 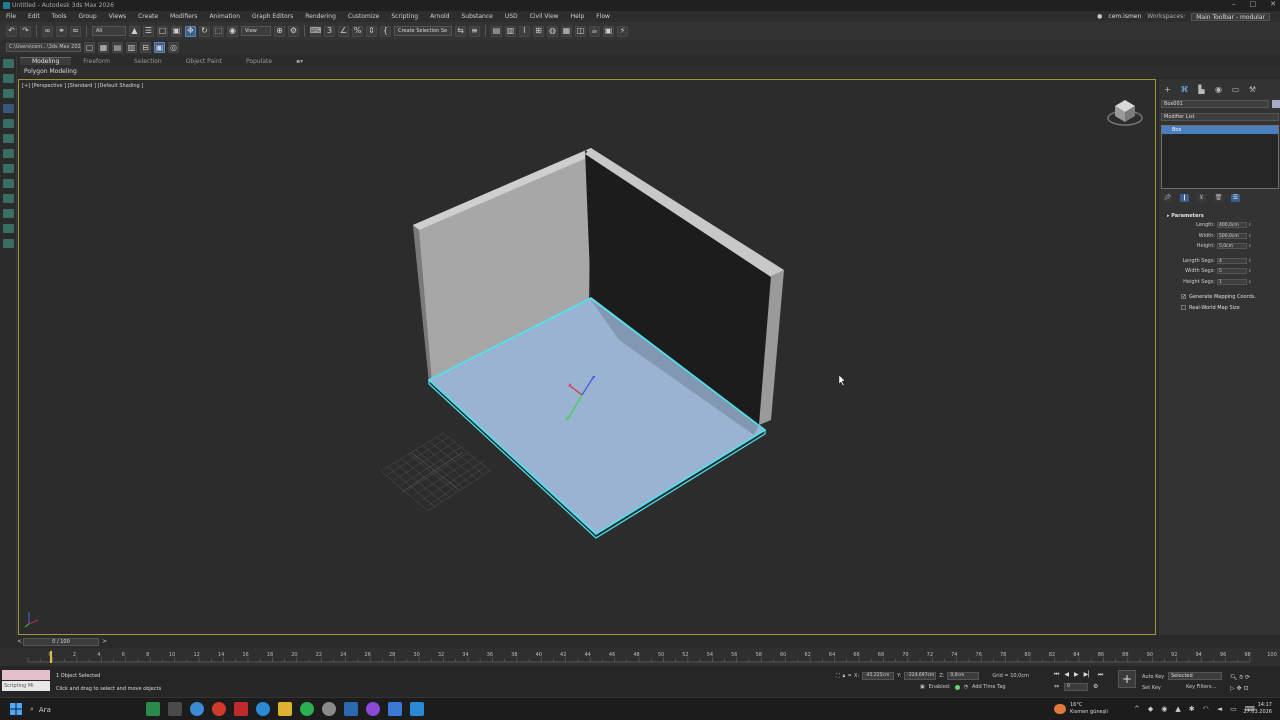 What do you see at coordinates (176, 31) in the screenshot?
I see `window-crossing-icon: ▣` at bounding box center [176, 31].